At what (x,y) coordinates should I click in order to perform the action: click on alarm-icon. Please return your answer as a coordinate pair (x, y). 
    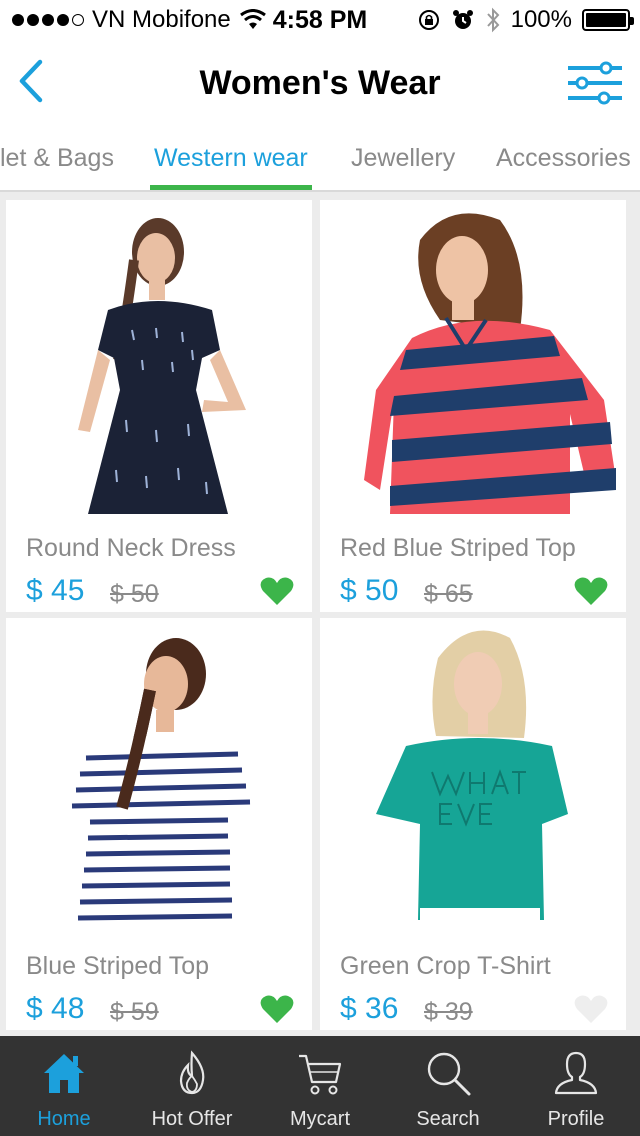
    Looking at the image, I should click on (462, 19).